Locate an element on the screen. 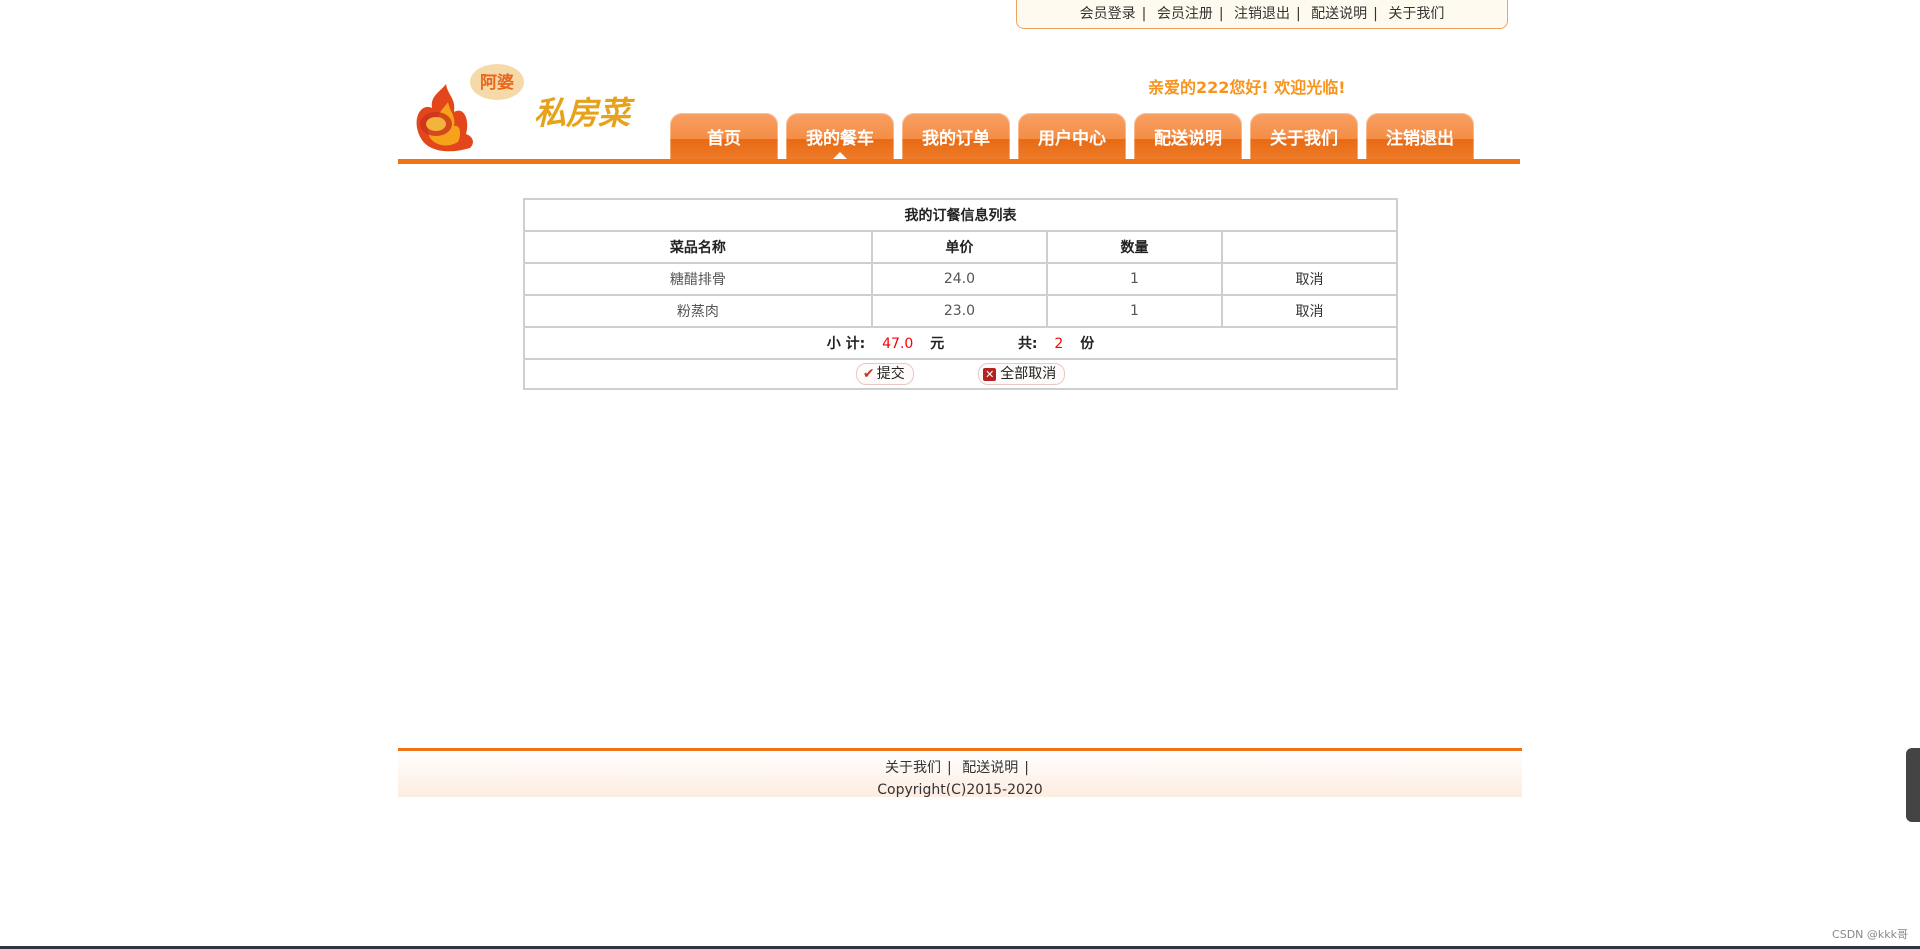  welcome-message: 亲爱的222您好! 欢迎光临! is located at coordinates (1247, 87).